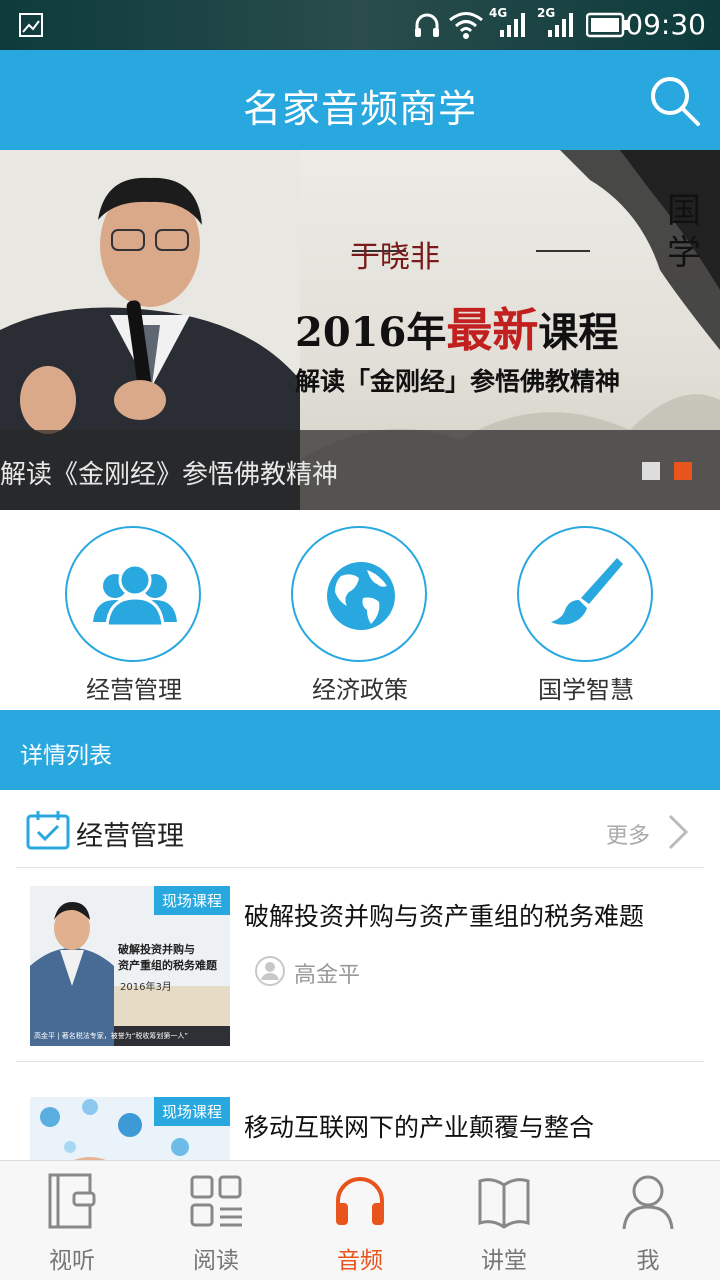 The height and width of the screenshot is (1281, 720). What do you see at coordinates (586, 690) in the screenshot?
I see `category-label: 国学智慧` at bounding box center [586, 690].